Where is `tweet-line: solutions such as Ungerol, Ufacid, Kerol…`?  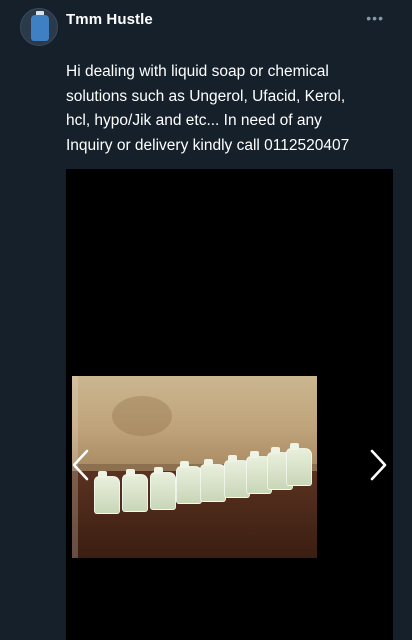 tweet-line: solutions such as Ungerol, Ufacid, Kerol… is located at coordinates (206, 96).